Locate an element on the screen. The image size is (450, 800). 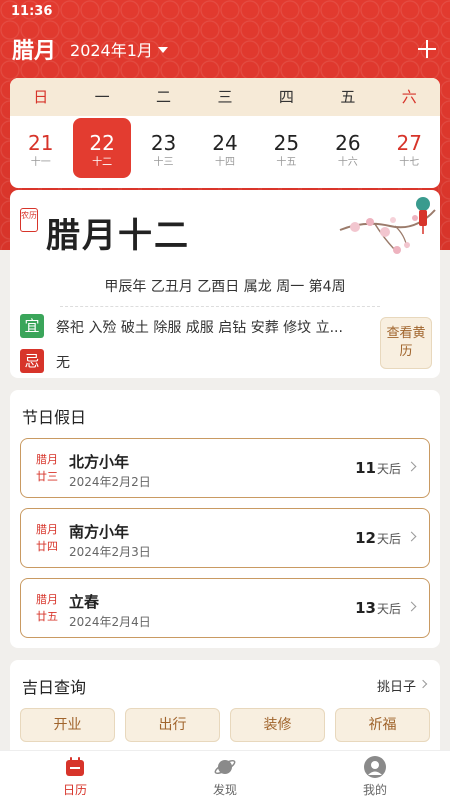
ji-activities: 无 is located at coordinates (63, 363).